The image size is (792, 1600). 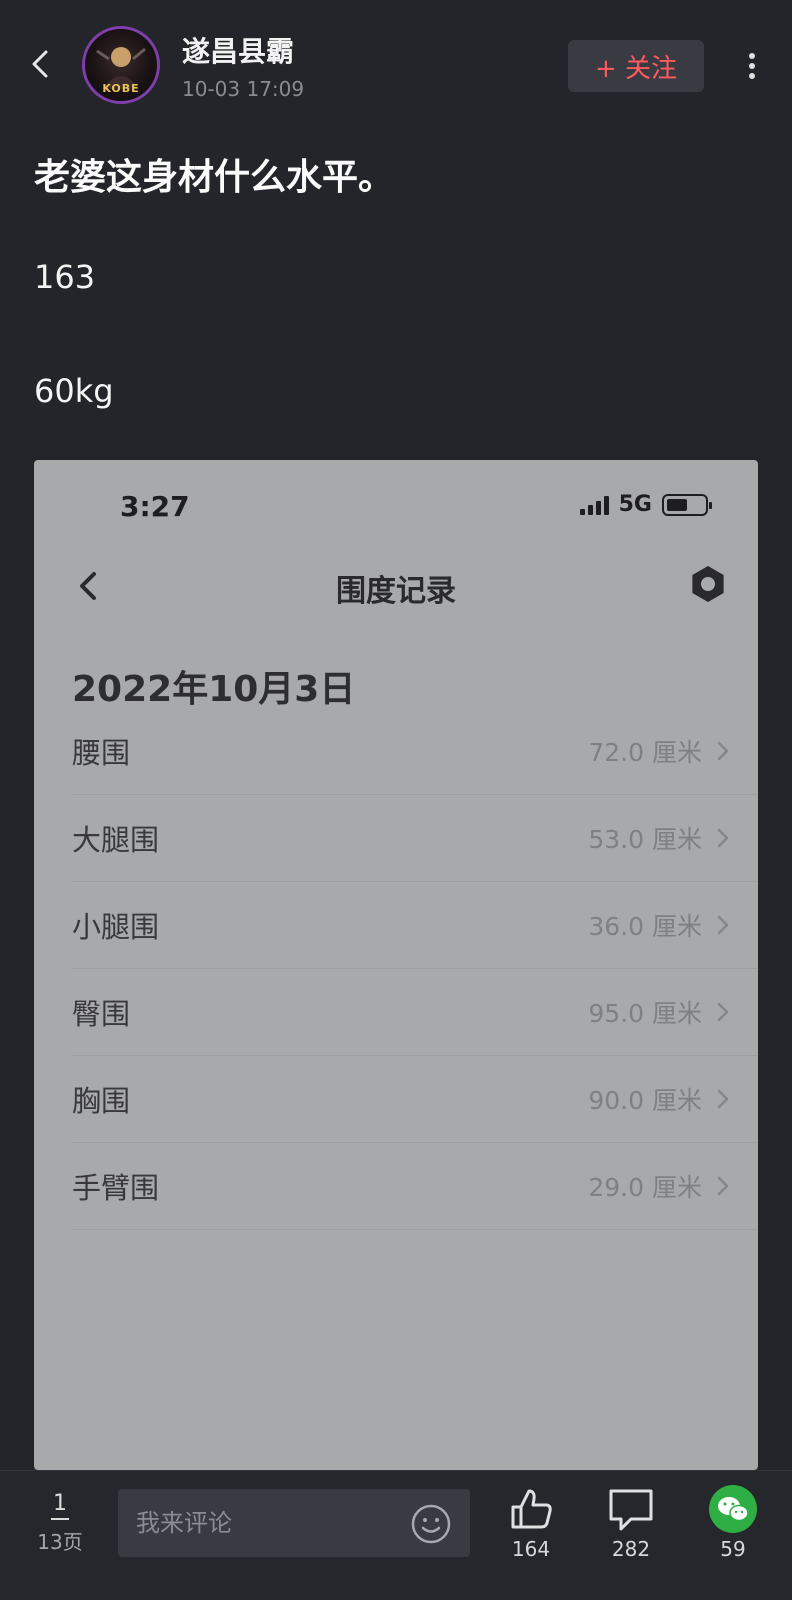 What do you see at coordinates (631, 1510) in the screenshot?
I see `comment-icon` at bounding box center [631, 1510].